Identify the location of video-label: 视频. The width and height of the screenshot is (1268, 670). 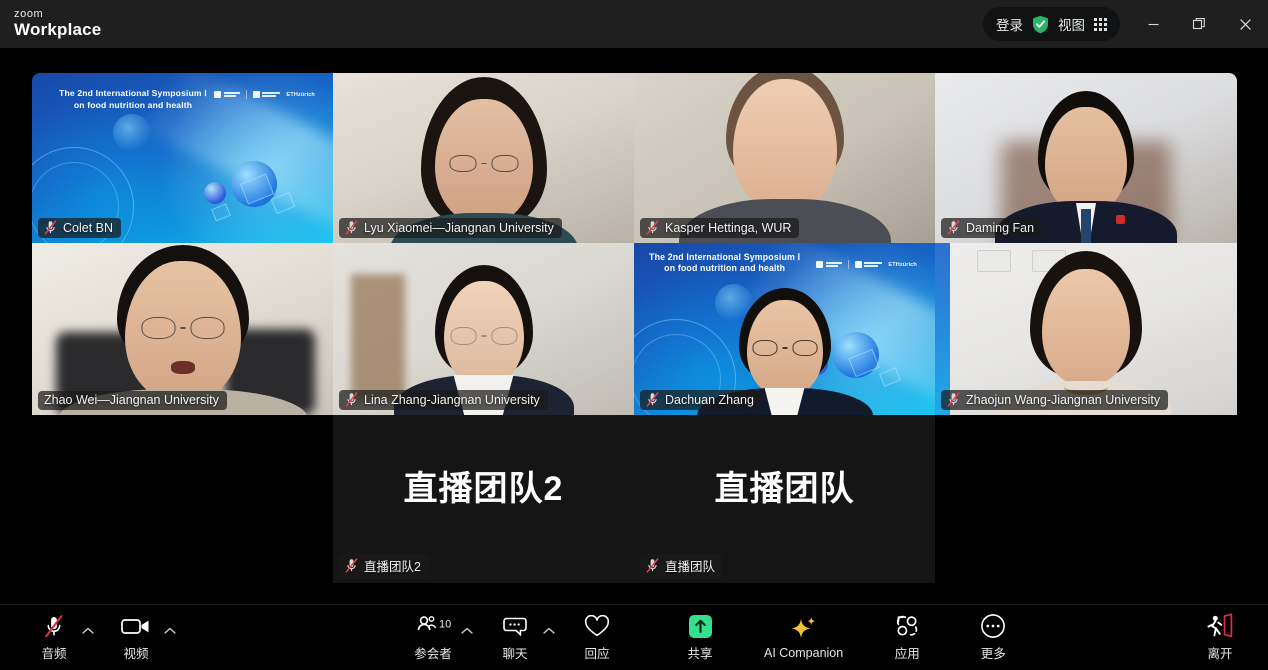
(136, 654).